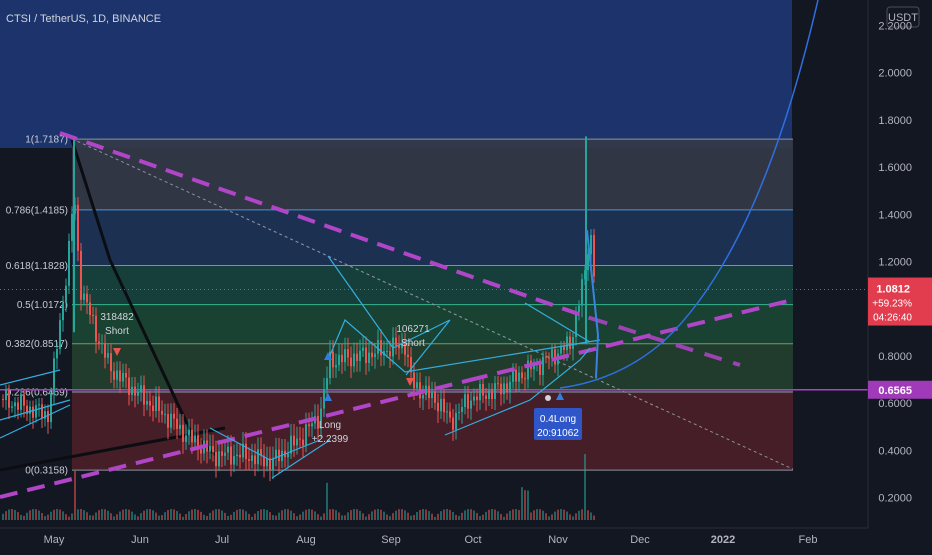 Image resolution: width=932 pixels, height=555 pixels. Describe the element at coordinates (558, 540) in the screenshot. I see `x-tick-label: Nov` at that location.